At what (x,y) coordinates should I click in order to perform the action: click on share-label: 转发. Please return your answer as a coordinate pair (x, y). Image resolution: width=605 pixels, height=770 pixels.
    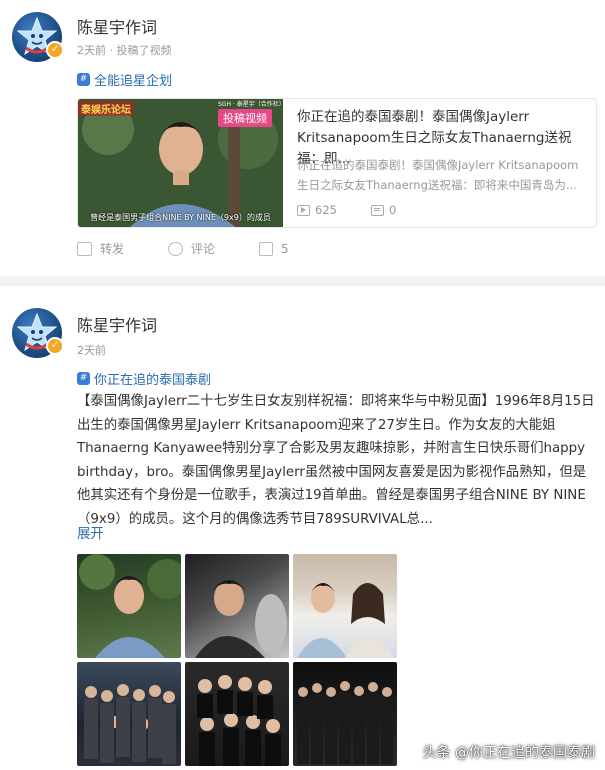
    Looking at the image, I should click on (112, 249).